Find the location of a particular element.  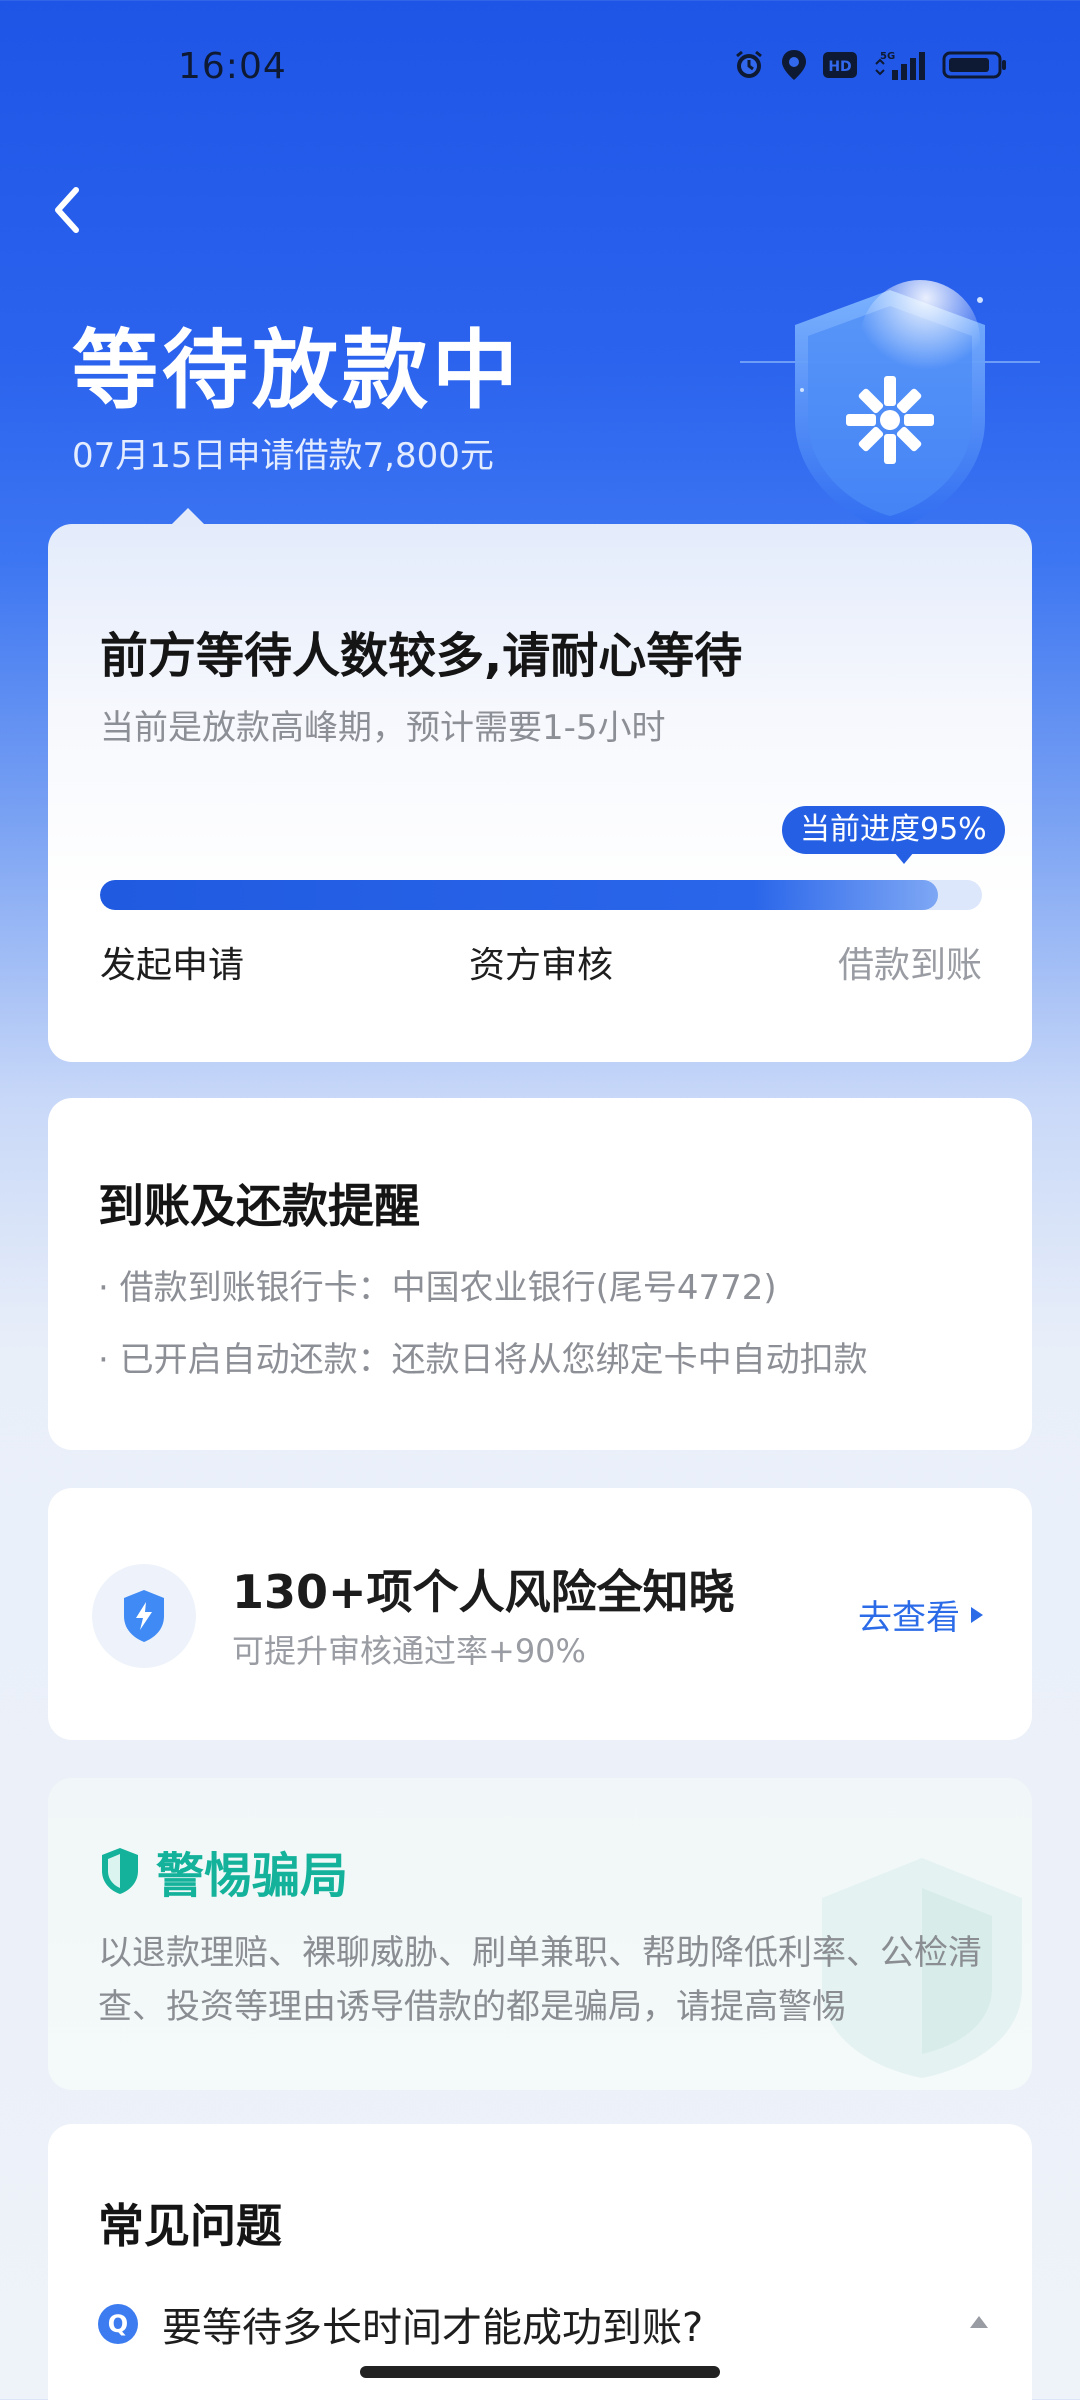

progress-steps: 发起申请 资方审核 借款到账 is located at coordinates (541, 962).